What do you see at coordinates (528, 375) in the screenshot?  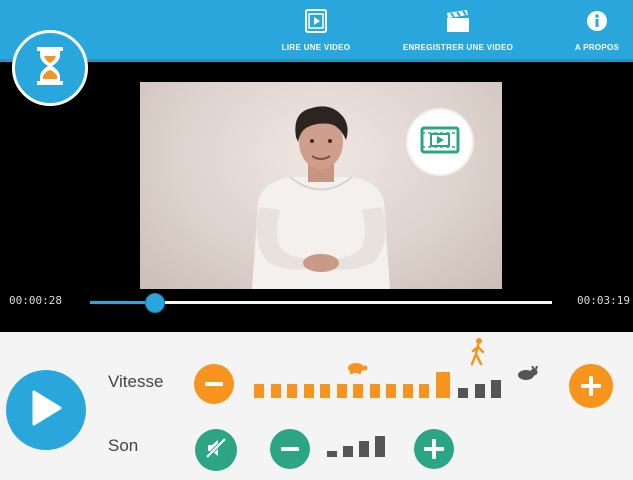 I see `rabbit-icon` at bounding box center [528, 375].